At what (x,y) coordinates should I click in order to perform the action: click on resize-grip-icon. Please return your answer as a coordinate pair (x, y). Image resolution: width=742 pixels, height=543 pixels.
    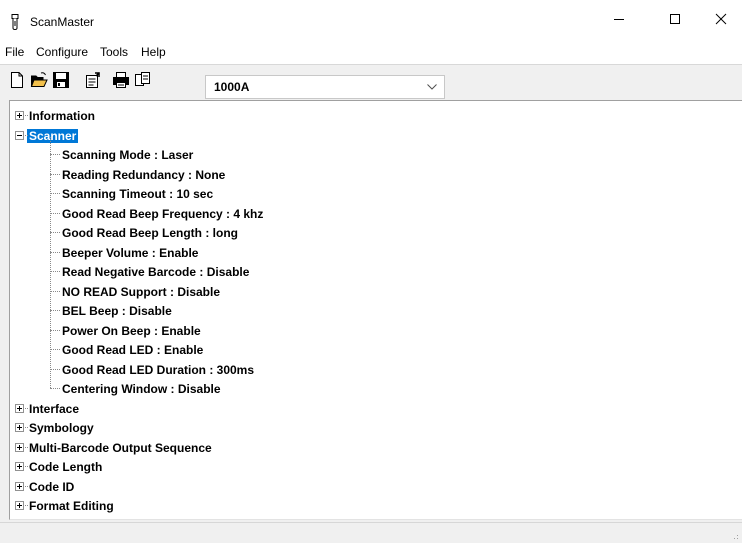
    Looking at the image, I should click on (734, 535).